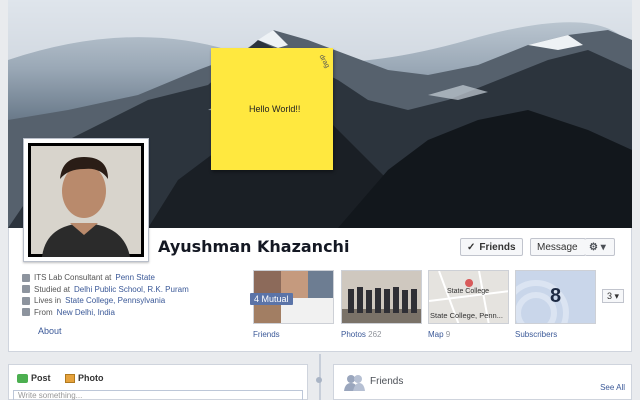 This screenshot has height=400, width=640. Describe the element at coordinates (48, 300) in the screenshot. I see `info-city-prefix: Lives in` at that location.